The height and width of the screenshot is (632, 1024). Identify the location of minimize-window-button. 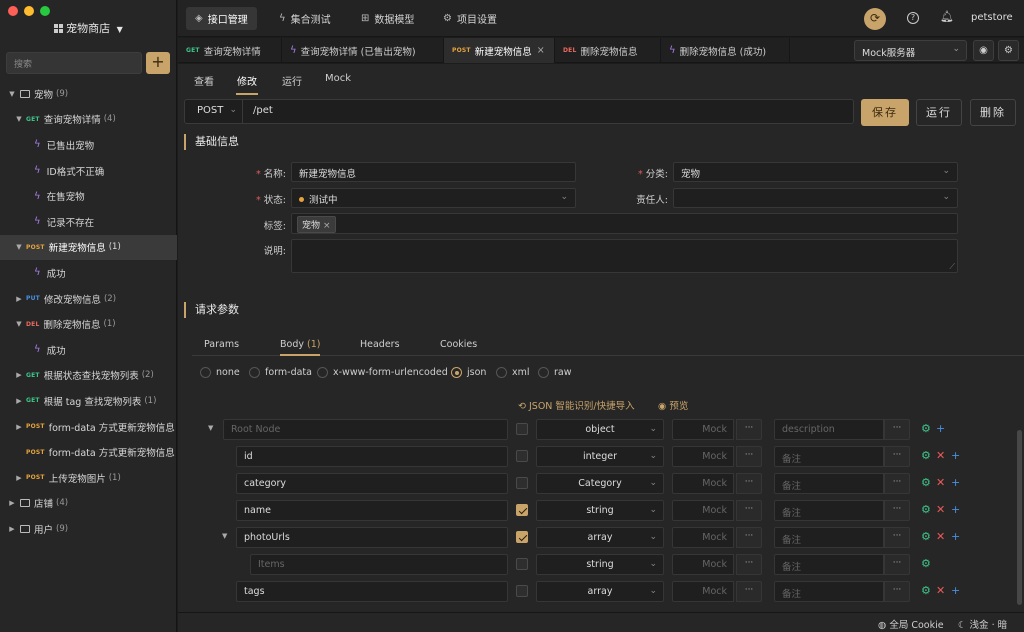
(29, 11).